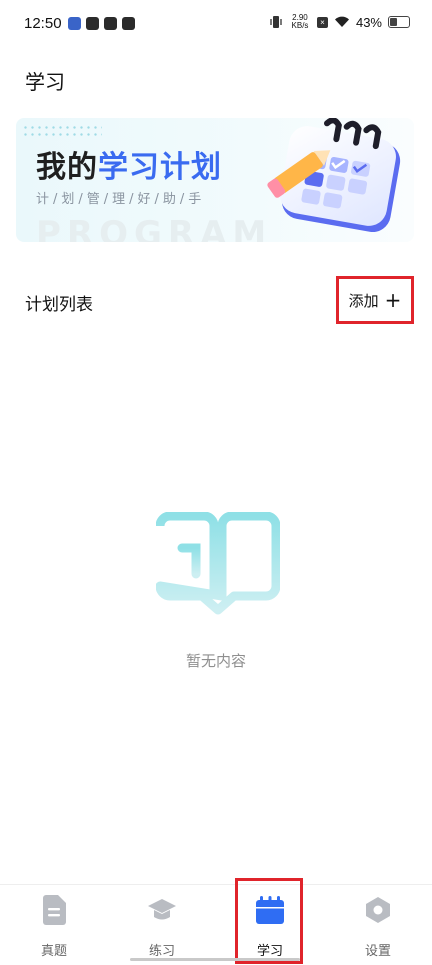 This screenshot has height=965, width=432. I want to click on mail-icon, so click(92, 23).